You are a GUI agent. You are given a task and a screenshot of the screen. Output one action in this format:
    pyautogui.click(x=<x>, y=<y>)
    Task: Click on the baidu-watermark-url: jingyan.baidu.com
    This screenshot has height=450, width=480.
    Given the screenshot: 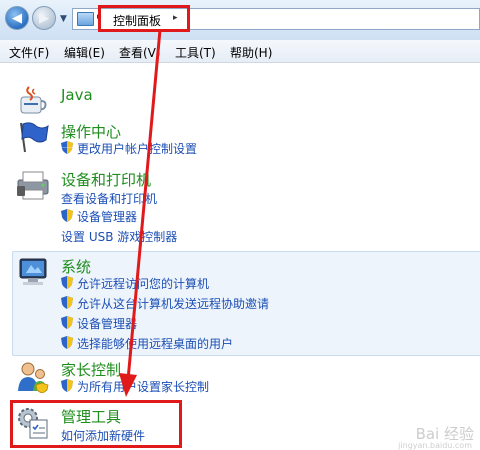 What is the action you would take?
    pyautogui.click(x=435, y=445)
    